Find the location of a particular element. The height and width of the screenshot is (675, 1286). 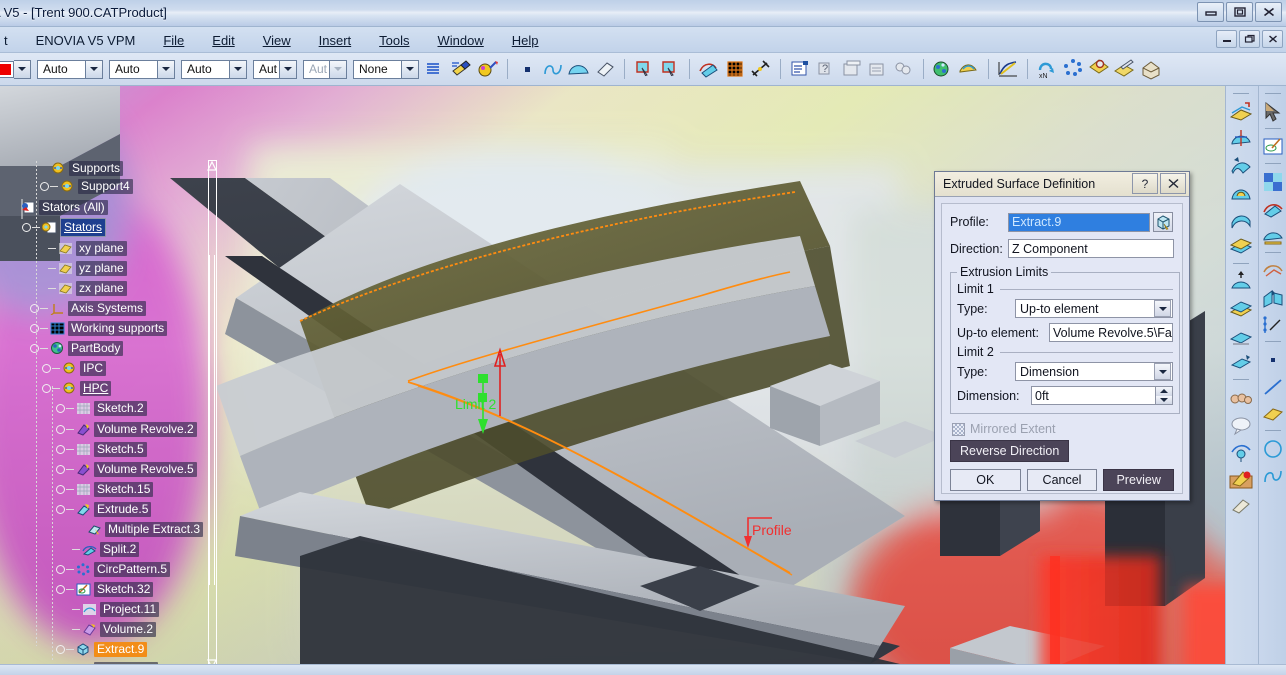

tree-node: Sketch.5 is located at coordinates (101, 449).